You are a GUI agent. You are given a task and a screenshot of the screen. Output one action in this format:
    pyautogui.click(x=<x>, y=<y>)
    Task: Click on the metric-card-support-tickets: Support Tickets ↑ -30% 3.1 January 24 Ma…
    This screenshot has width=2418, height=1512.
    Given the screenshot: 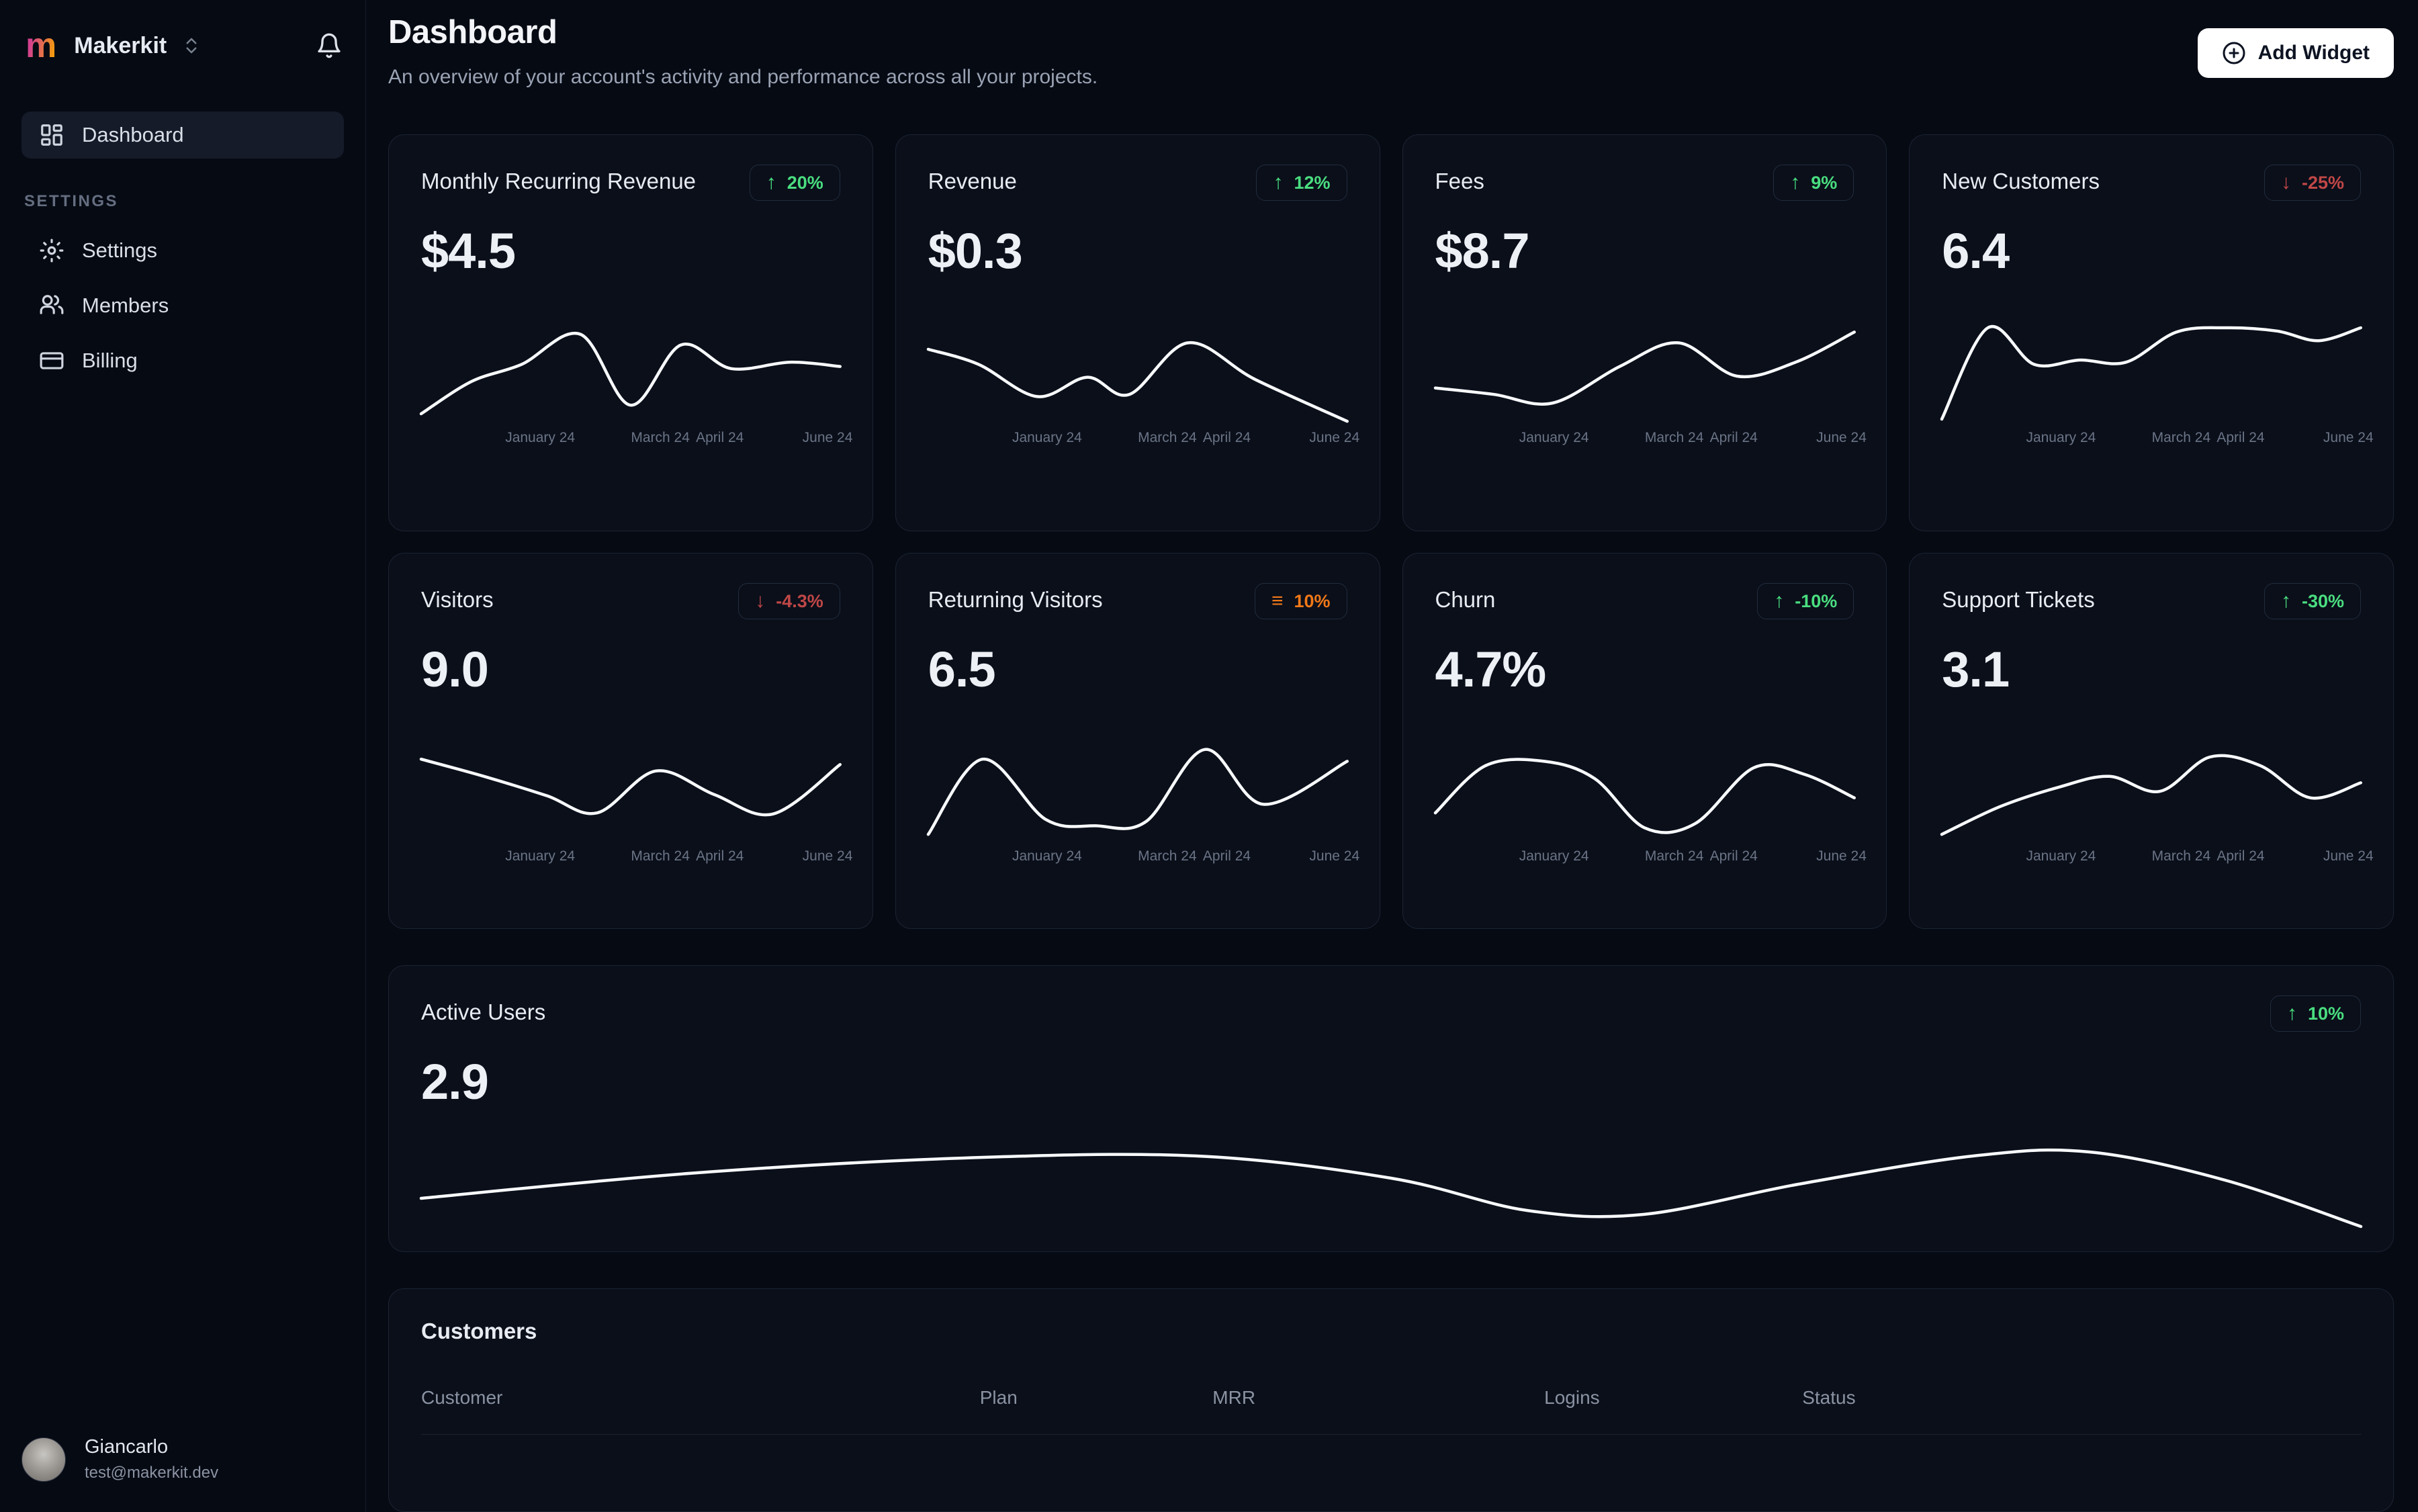 What is the action you would take?
    pyautogui.click(x=2151, y=741)
    